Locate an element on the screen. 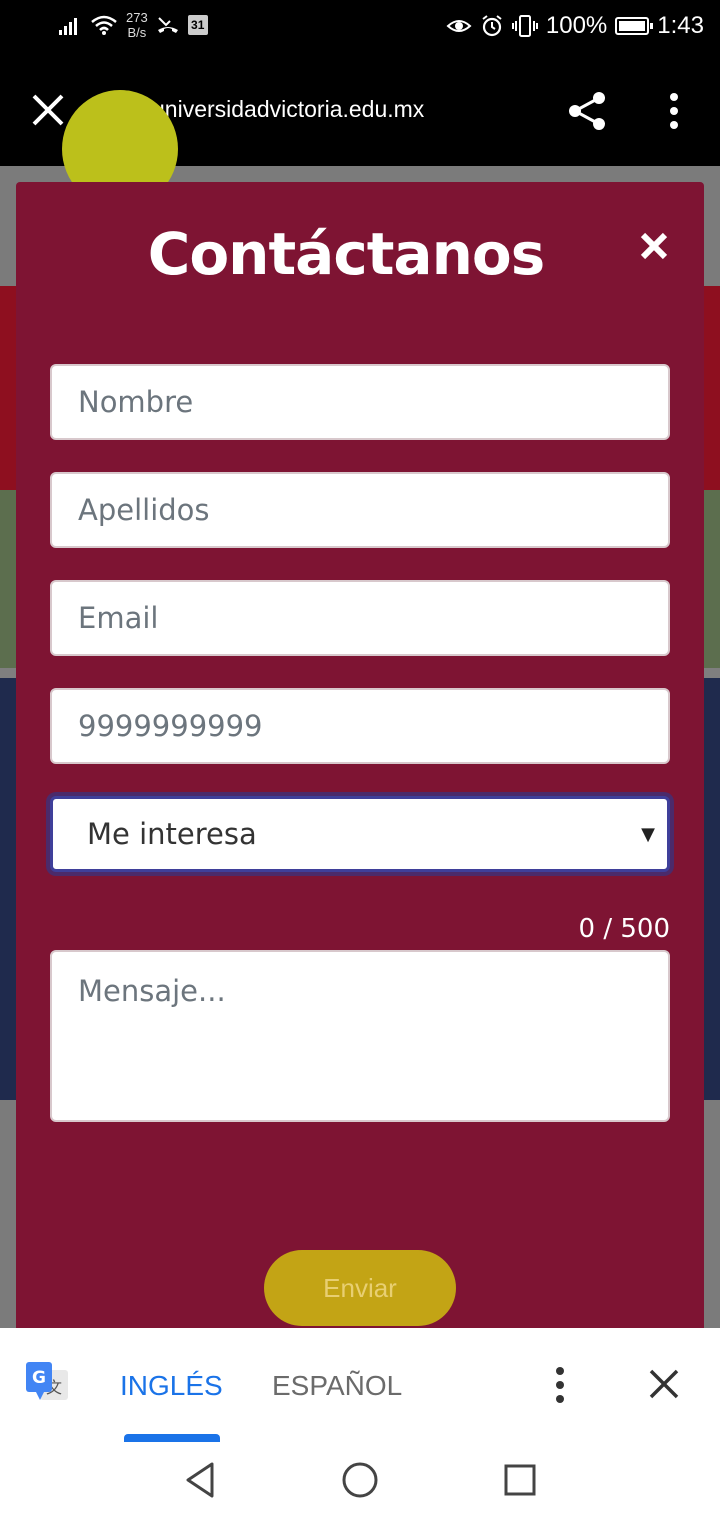 The image size is (720, 1520). translate-language-spanish: ESPAÑOL is located at coordinates (337, 1386).